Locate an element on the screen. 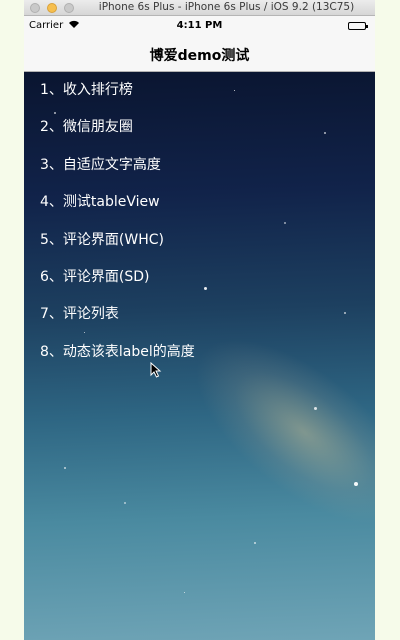 The image size is (400, 640). status-bar: Carrier 4:11 PM is located at coordinates (199, 26).